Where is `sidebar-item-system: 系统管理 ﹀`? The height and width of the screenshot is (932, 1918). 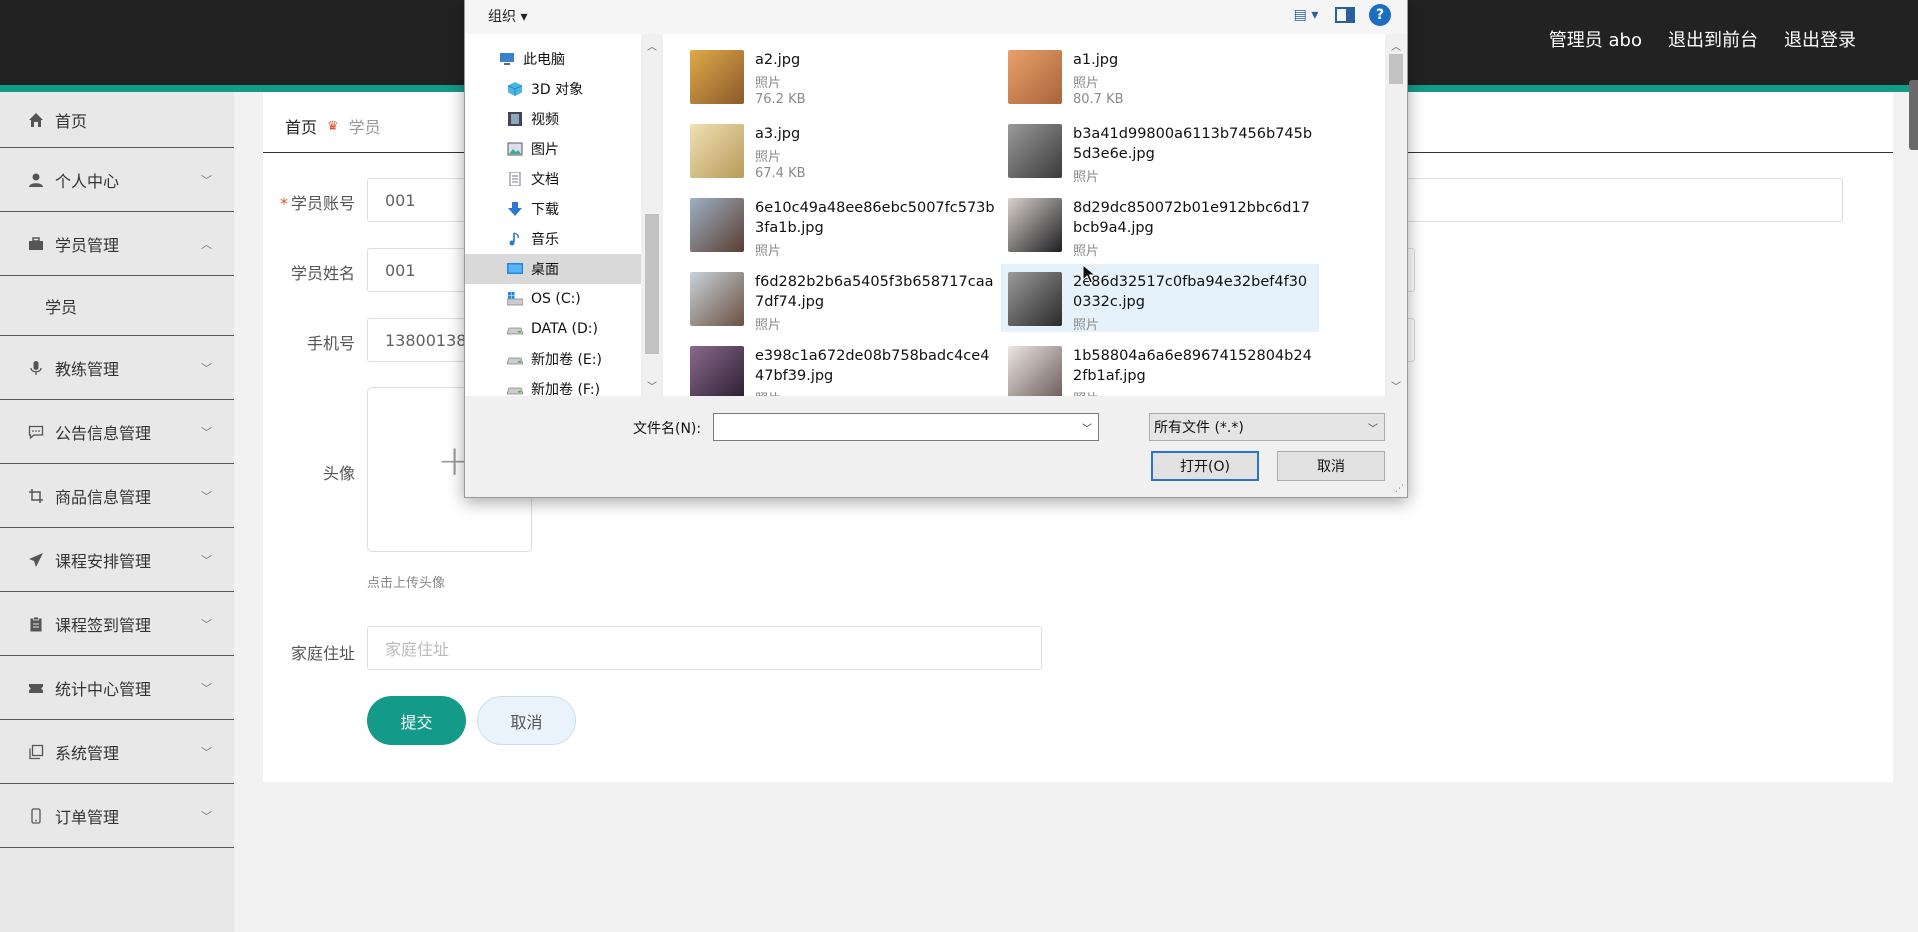 sidebar-item-system: 系统管理 ﹀ is located at coordinates (117, 752).